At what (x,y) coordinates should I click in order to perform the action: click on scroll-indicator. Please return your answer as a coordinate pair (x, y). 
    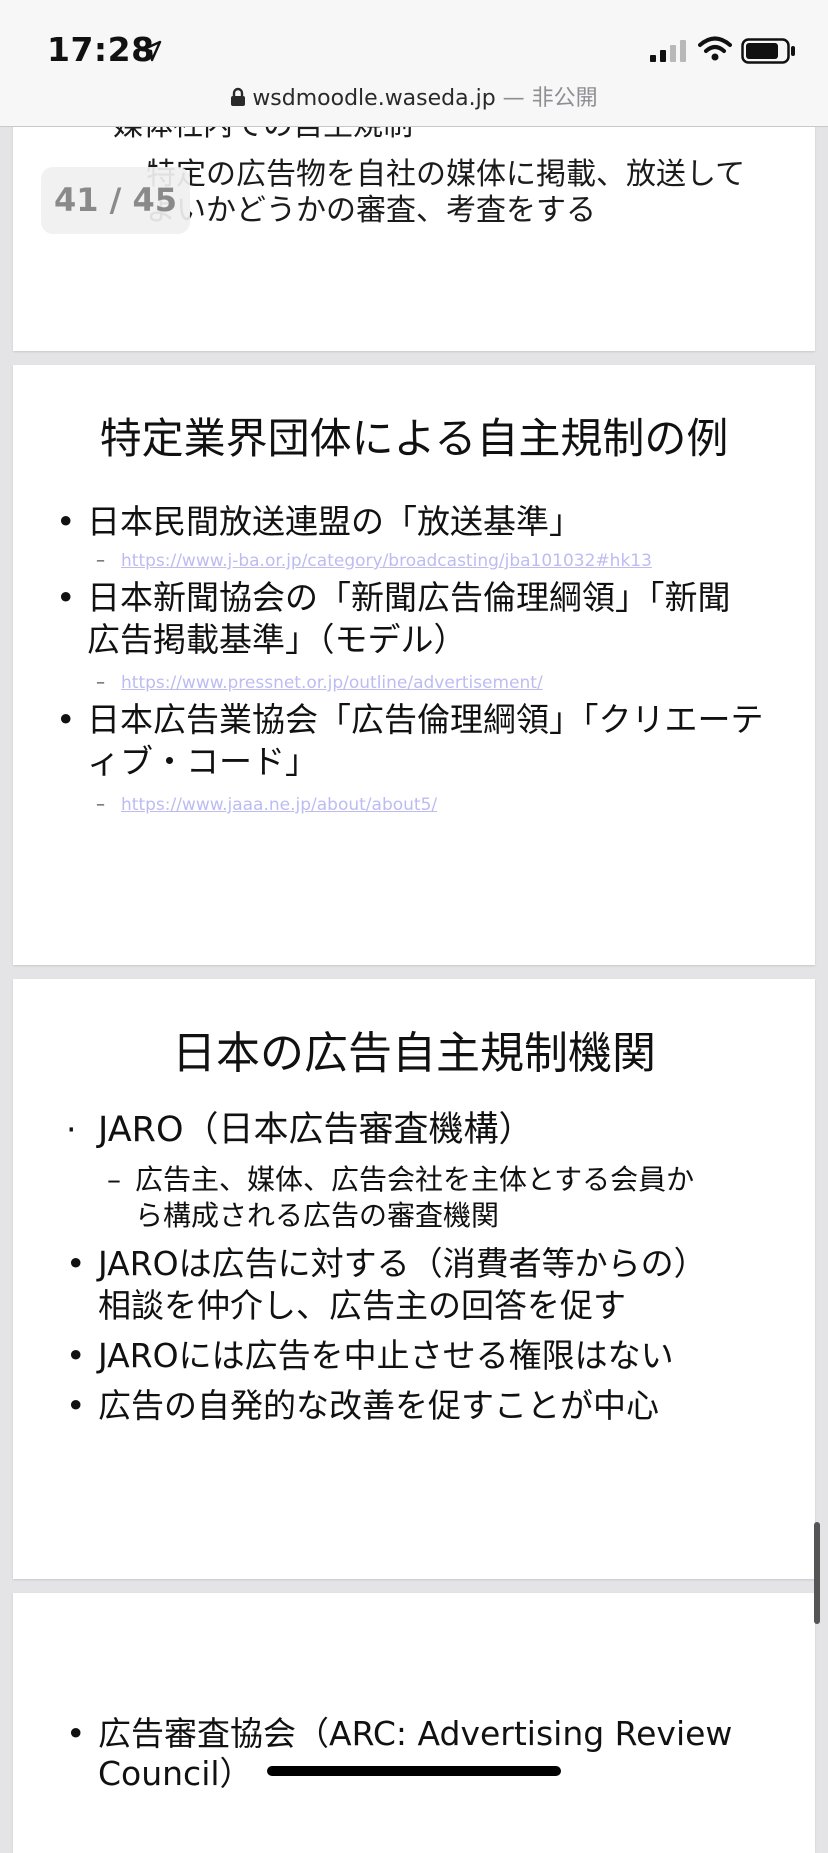
    Looking at the image, I should click on (817, 1573).